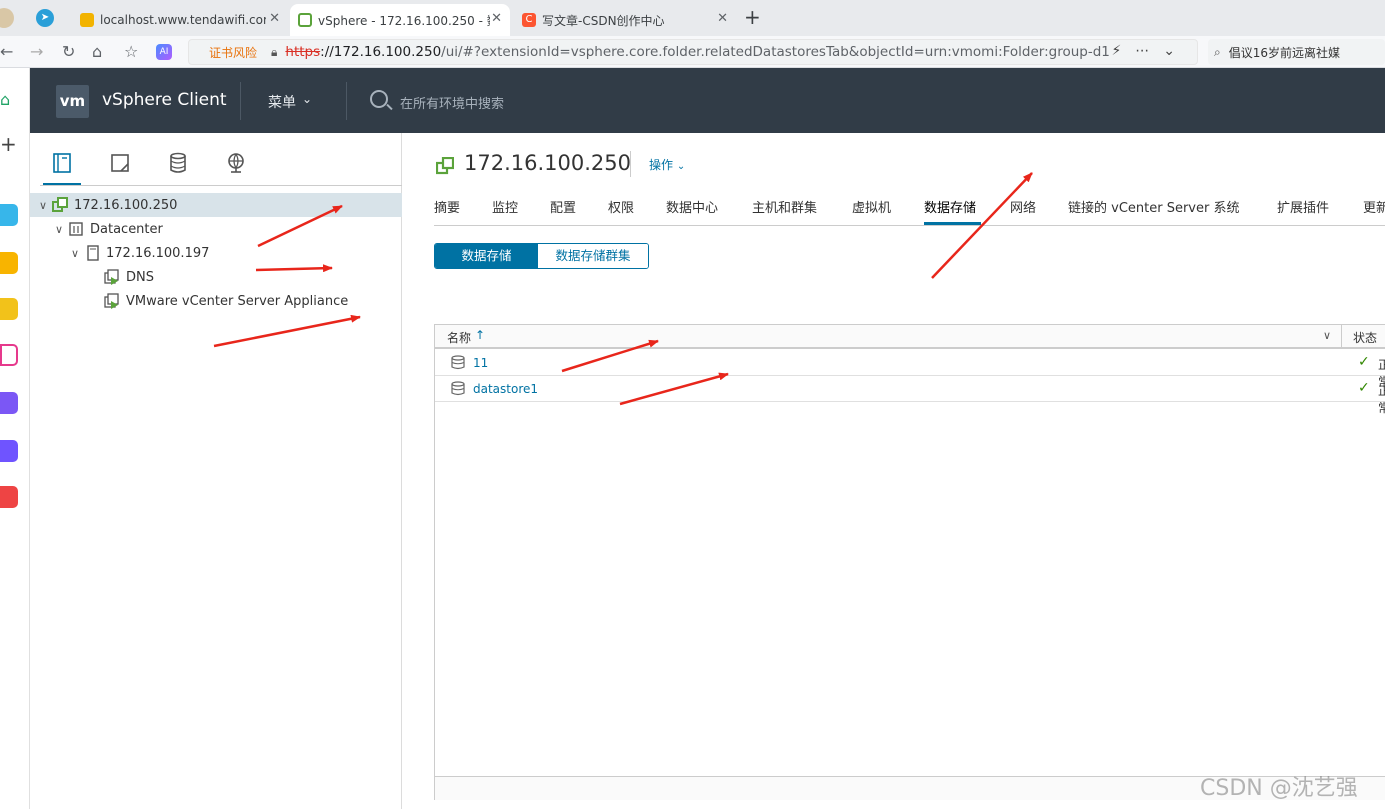 This screenshot has width=1385, height=809. What do you see at coordinates (1153, 206) in the screenshot?
I see `tab-linked-vcenter: 链接的 vCenter Server 系统` at bounding box center [1153, 206].